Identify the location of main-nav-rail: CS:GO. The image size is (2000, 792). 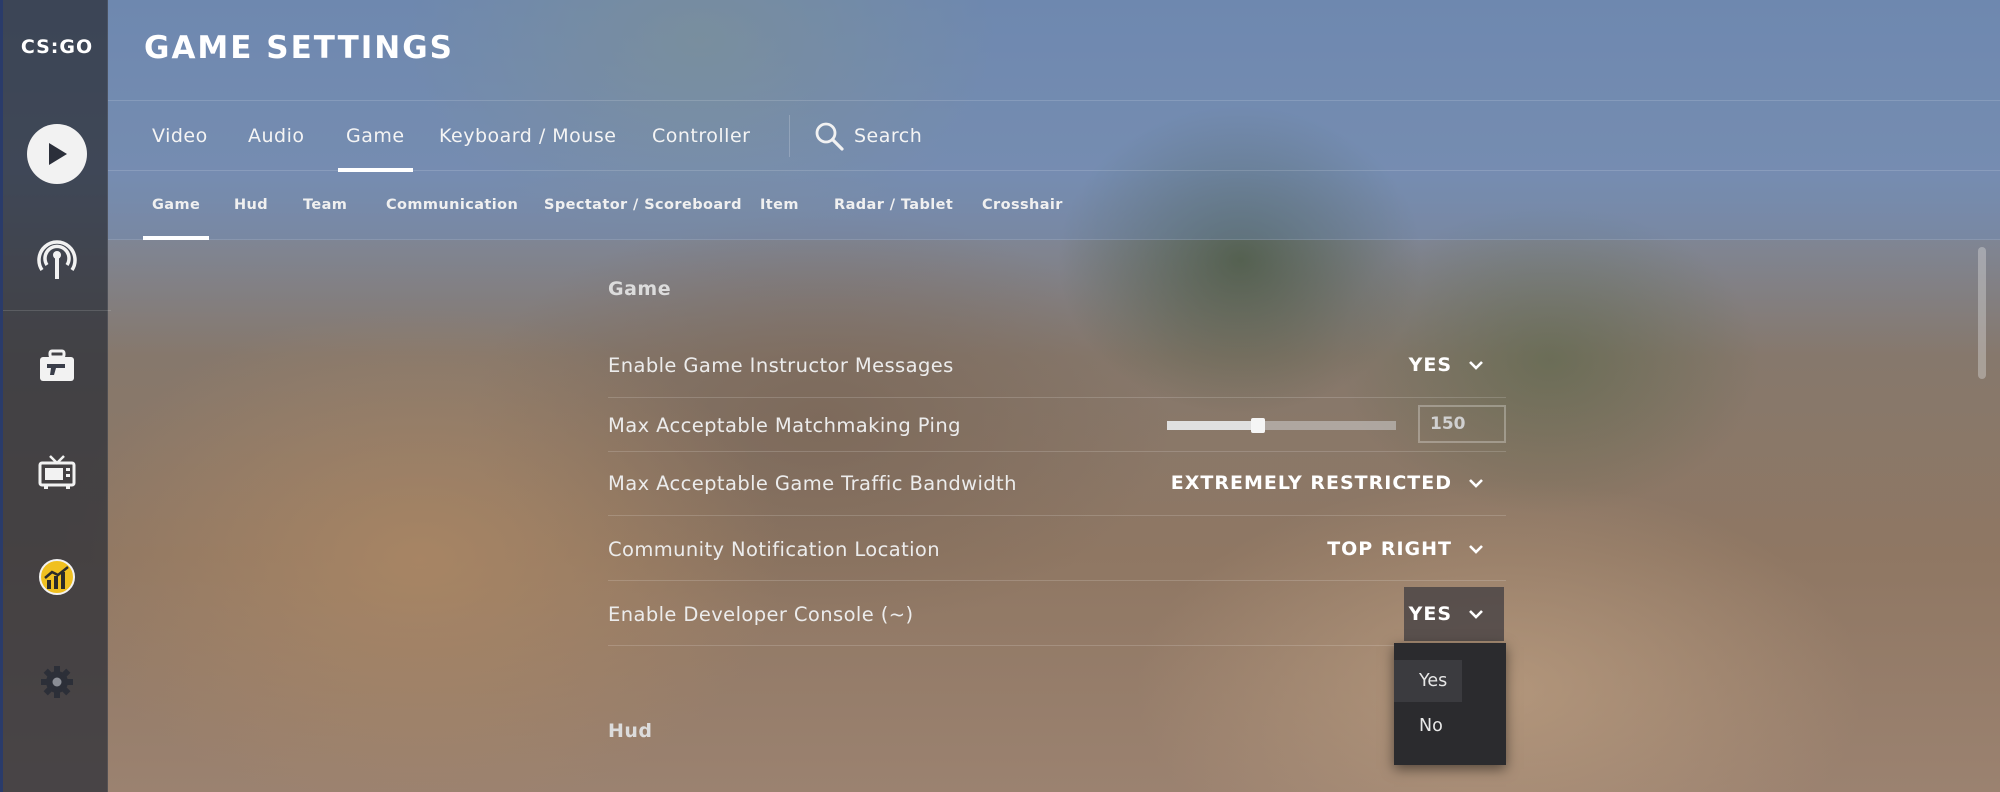
(55, 396).